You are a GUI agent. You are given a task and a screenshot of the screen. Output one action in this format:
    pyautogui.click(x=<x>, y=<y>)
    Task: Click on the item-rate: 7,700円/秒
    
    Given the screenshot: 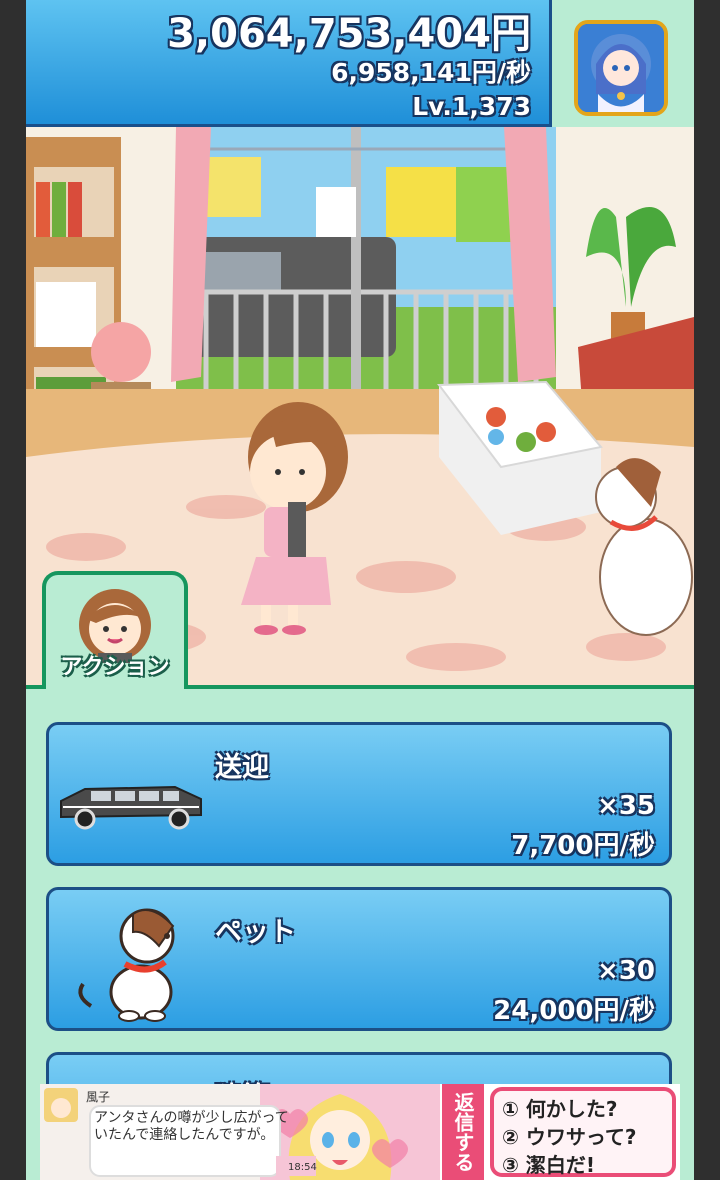 What is the action you would take?
    pyautogui.click(x=583, y=846)
    